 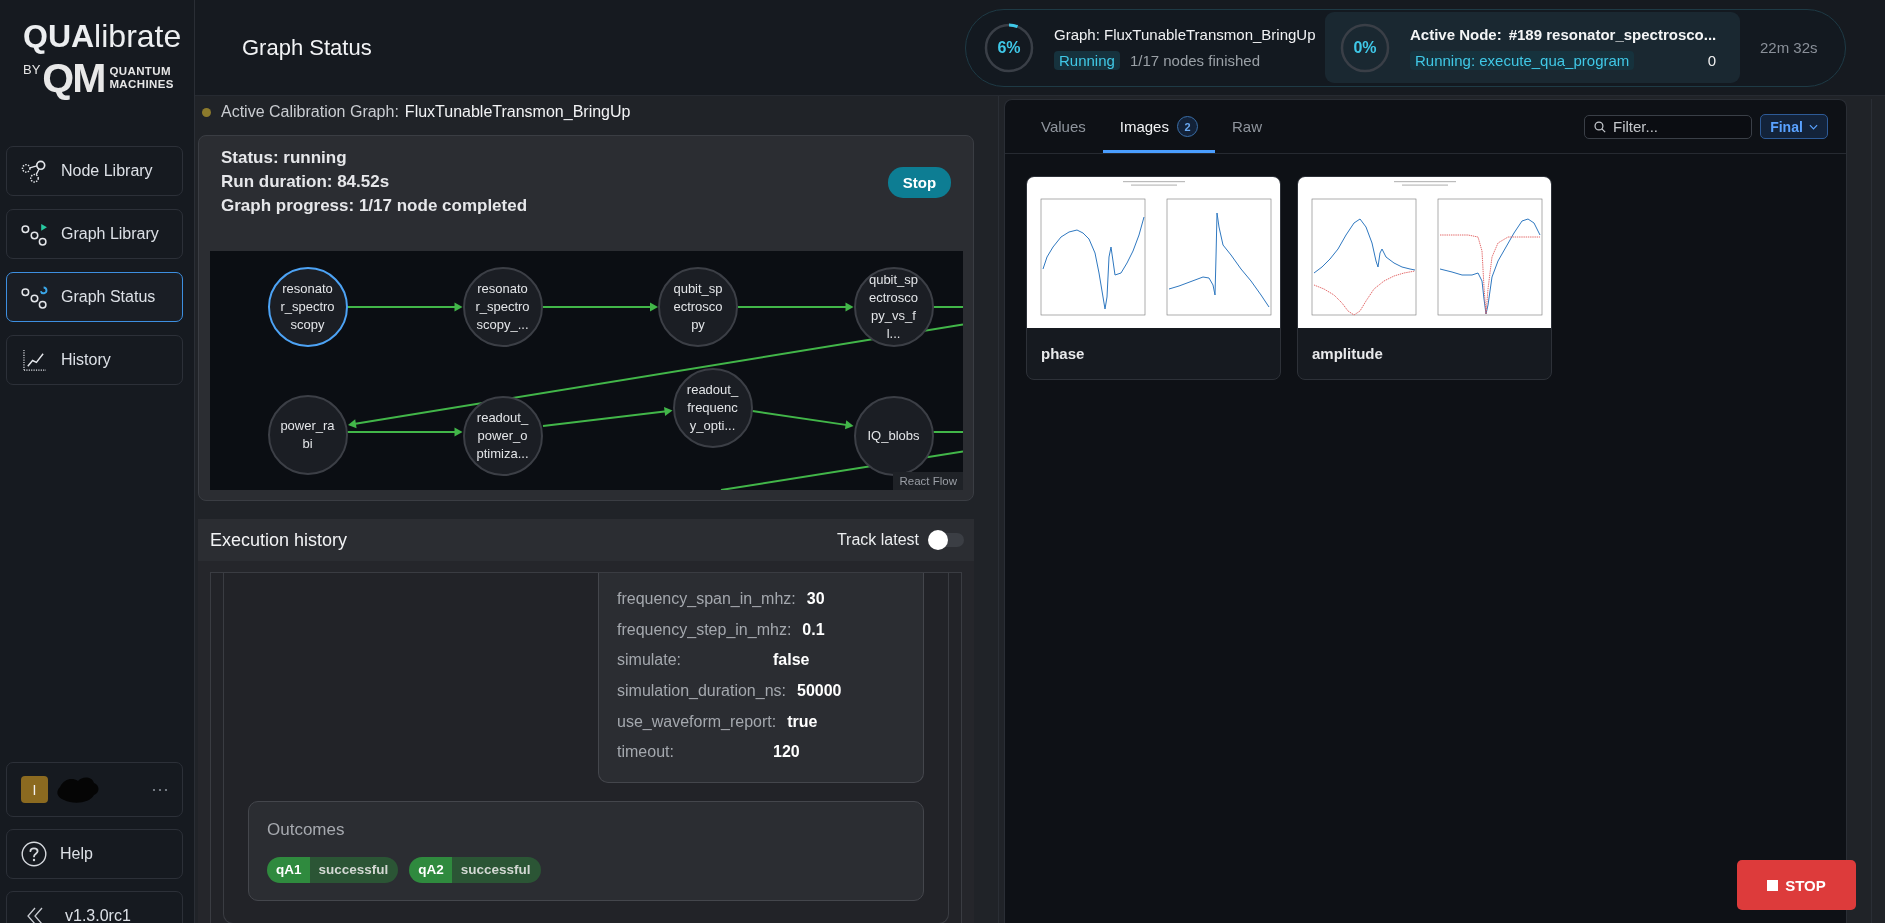 What do you see at coordinates (94, 360) in the screenshot?
I see `nav-item: History` at bounding box center [94, 360].